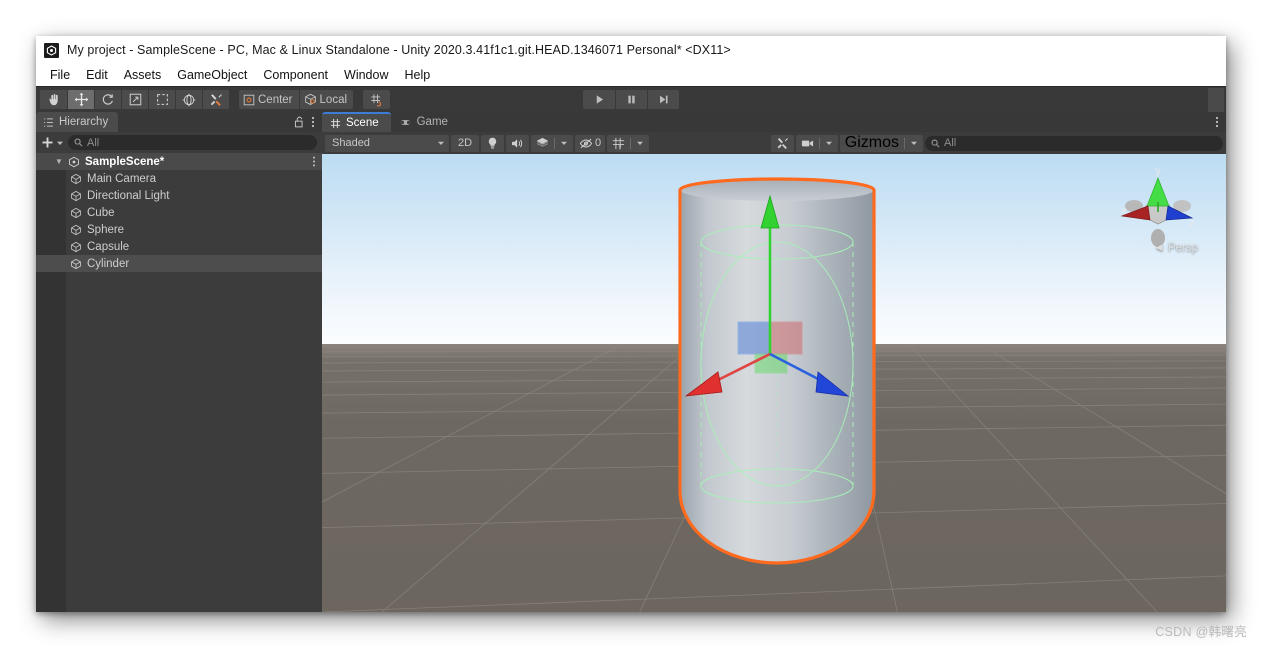 Image resolution: width=1261 pixels, height=646 pixels. I want to click on hierarchy-search-input: All, so click(192, 142).